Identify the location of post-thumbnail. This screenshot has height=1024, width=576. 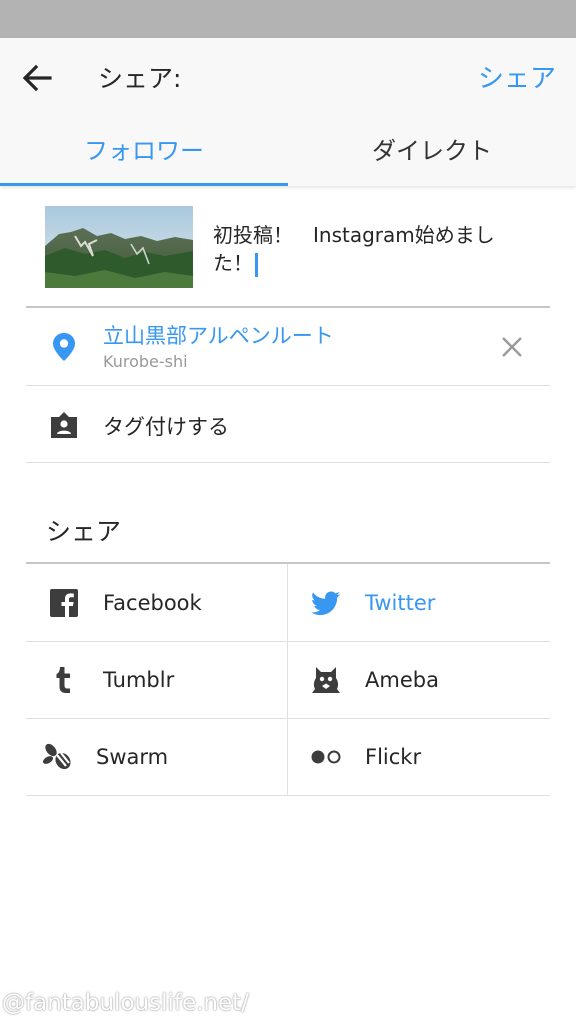
(119, 247).